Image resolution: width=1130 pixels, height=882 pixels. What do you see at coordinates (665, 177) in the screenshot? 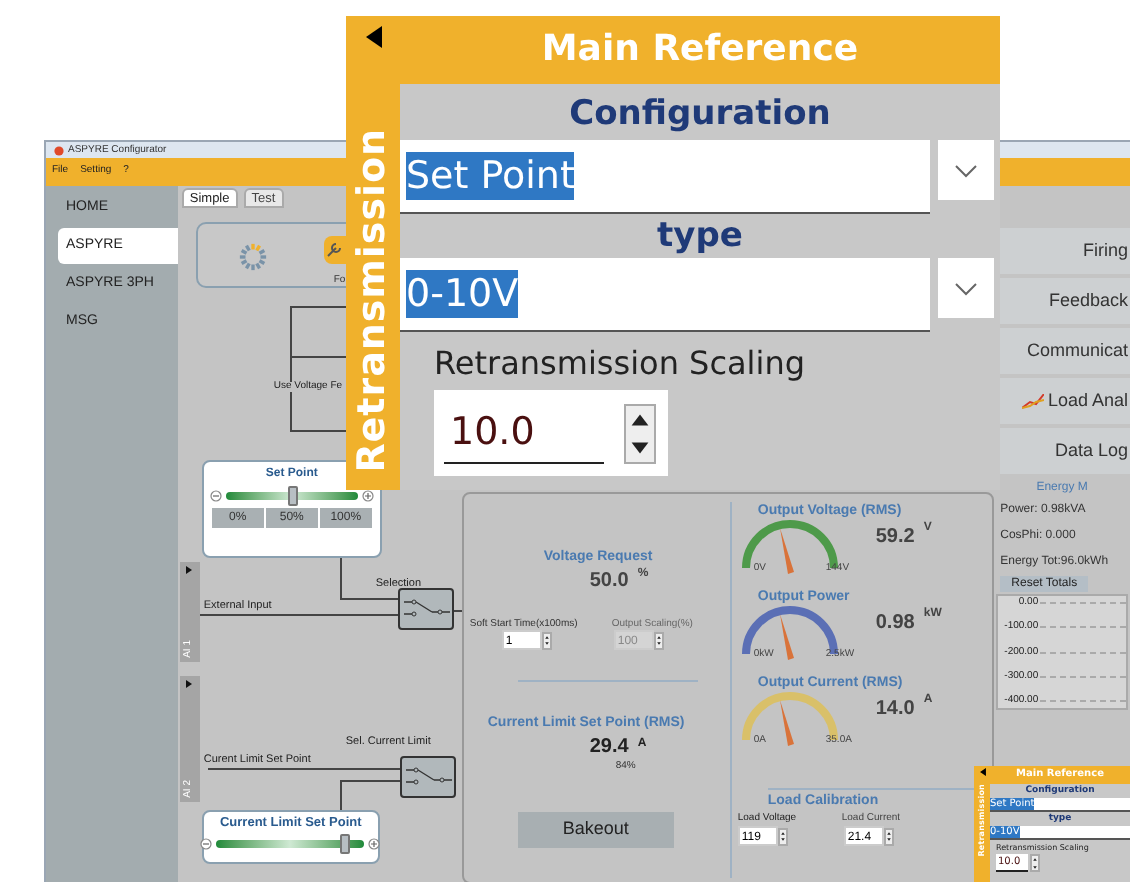
I see `dropdown-field: Set Point` at bounding box center [665, 177].